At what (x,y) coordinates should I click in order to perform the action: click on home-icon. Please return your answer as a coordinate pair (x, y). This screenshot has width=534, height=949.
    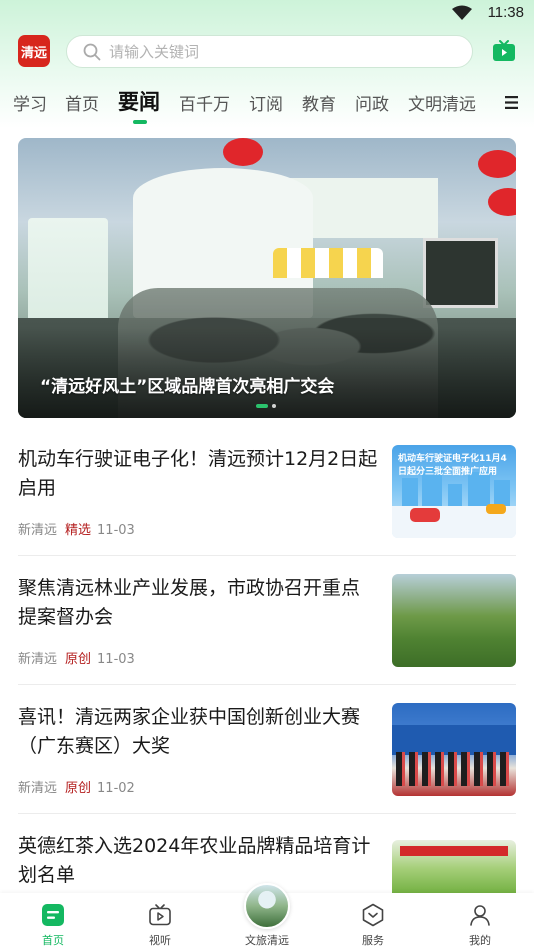
    Looking at the image, I should click on (53, 915).